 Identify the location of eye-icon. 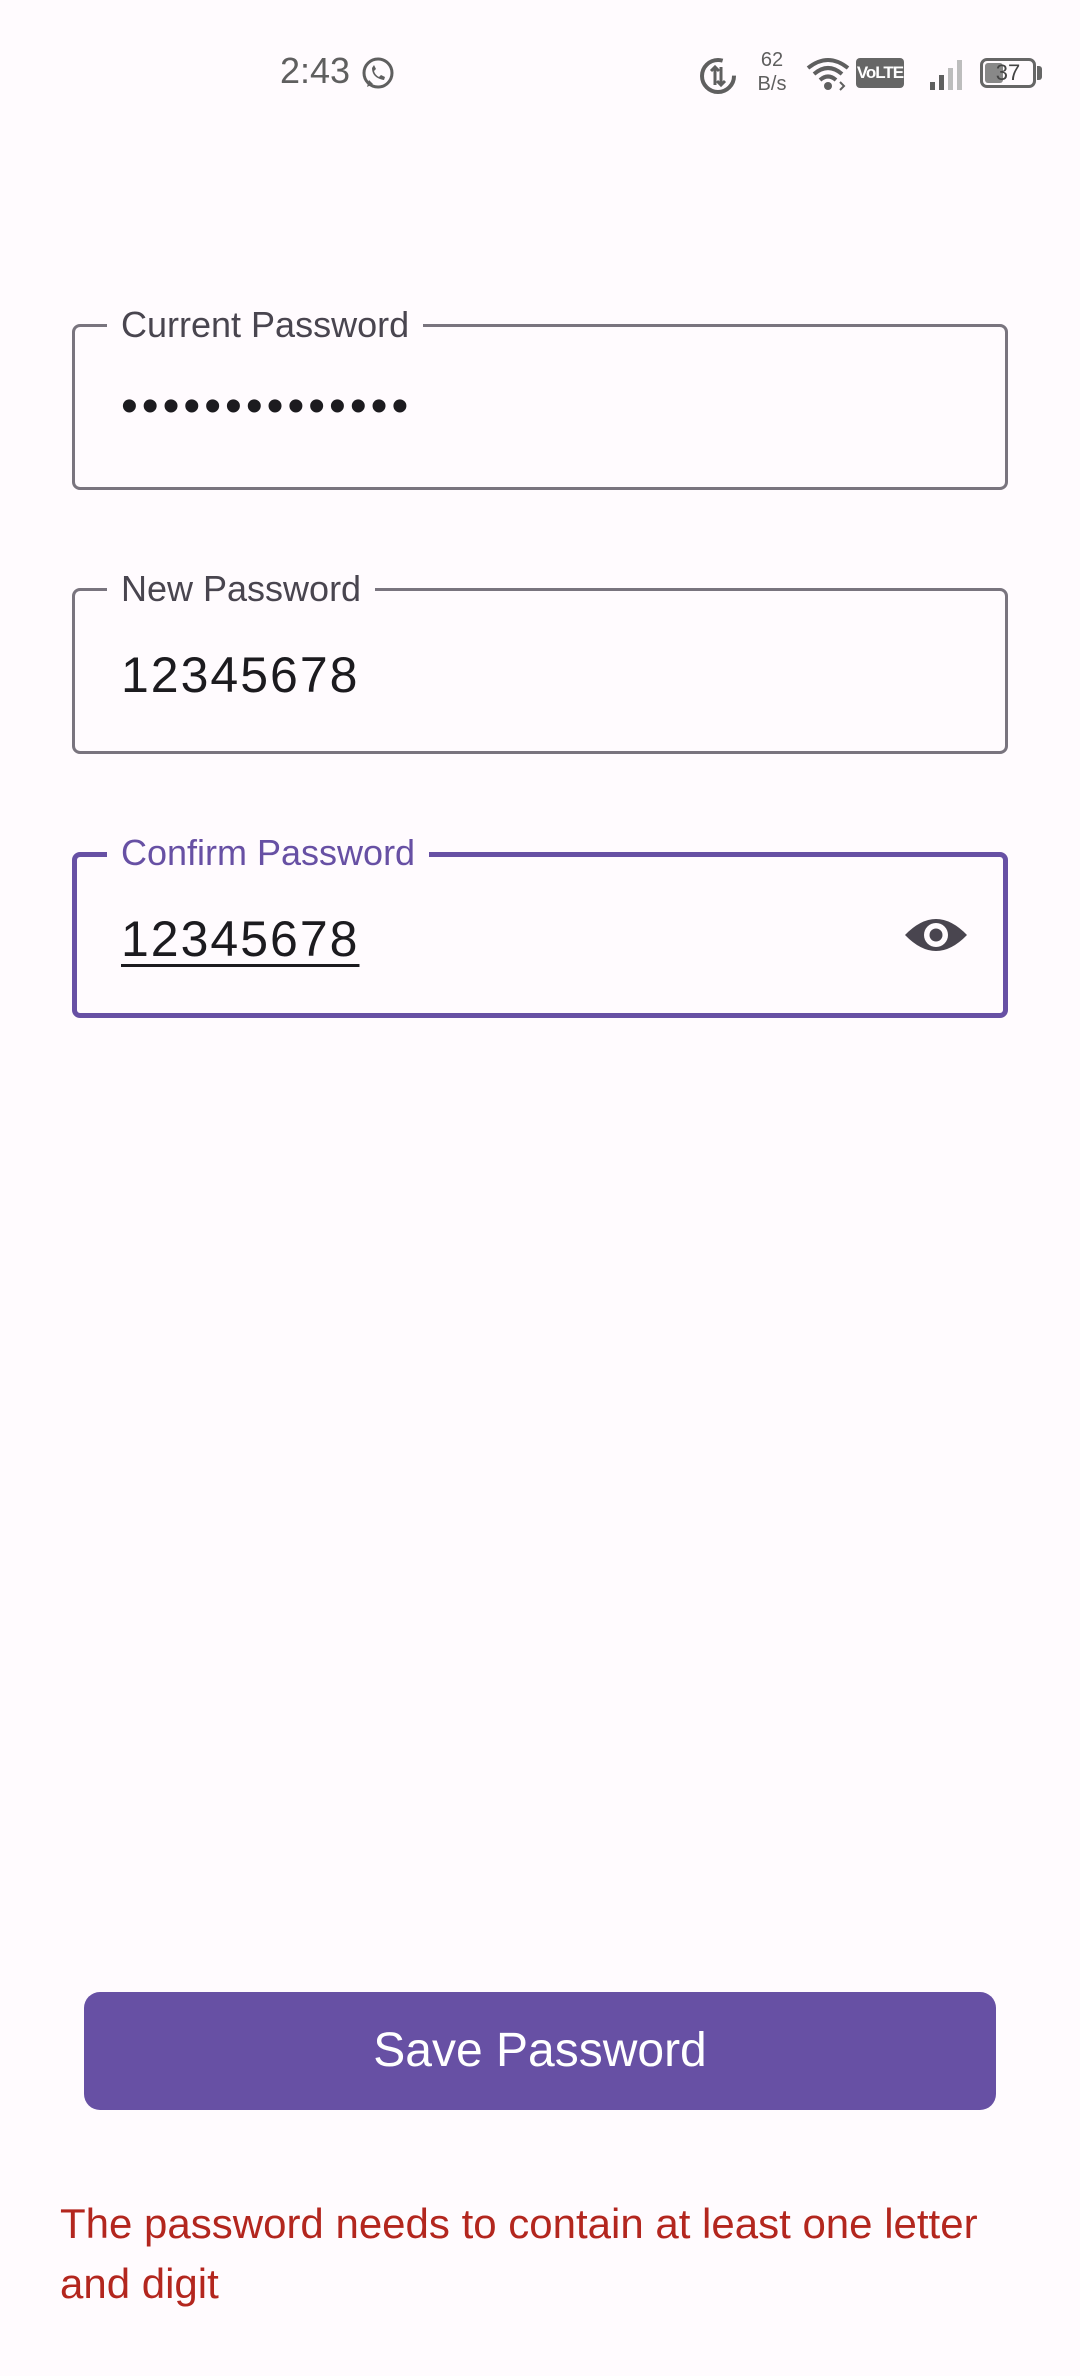
(936, 935).